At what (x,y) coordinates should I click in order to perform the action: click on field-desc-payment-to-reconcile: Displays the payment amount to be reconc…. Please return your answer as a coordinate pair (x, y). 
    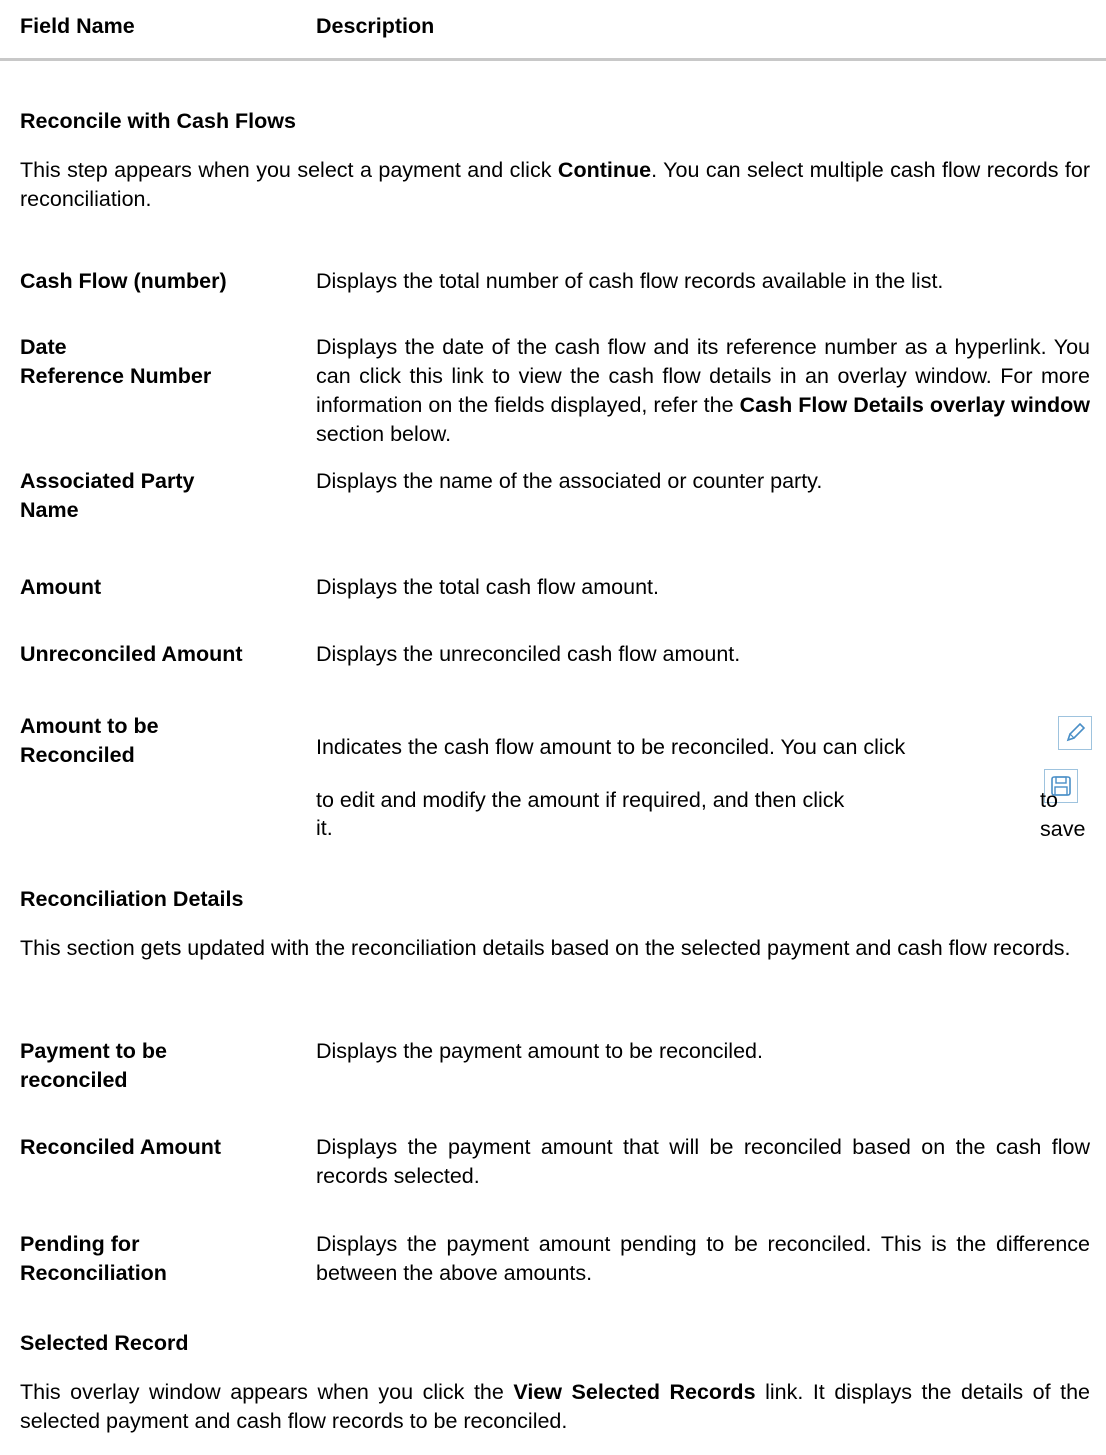
    Looking at the image, I should click on (539, 1051).